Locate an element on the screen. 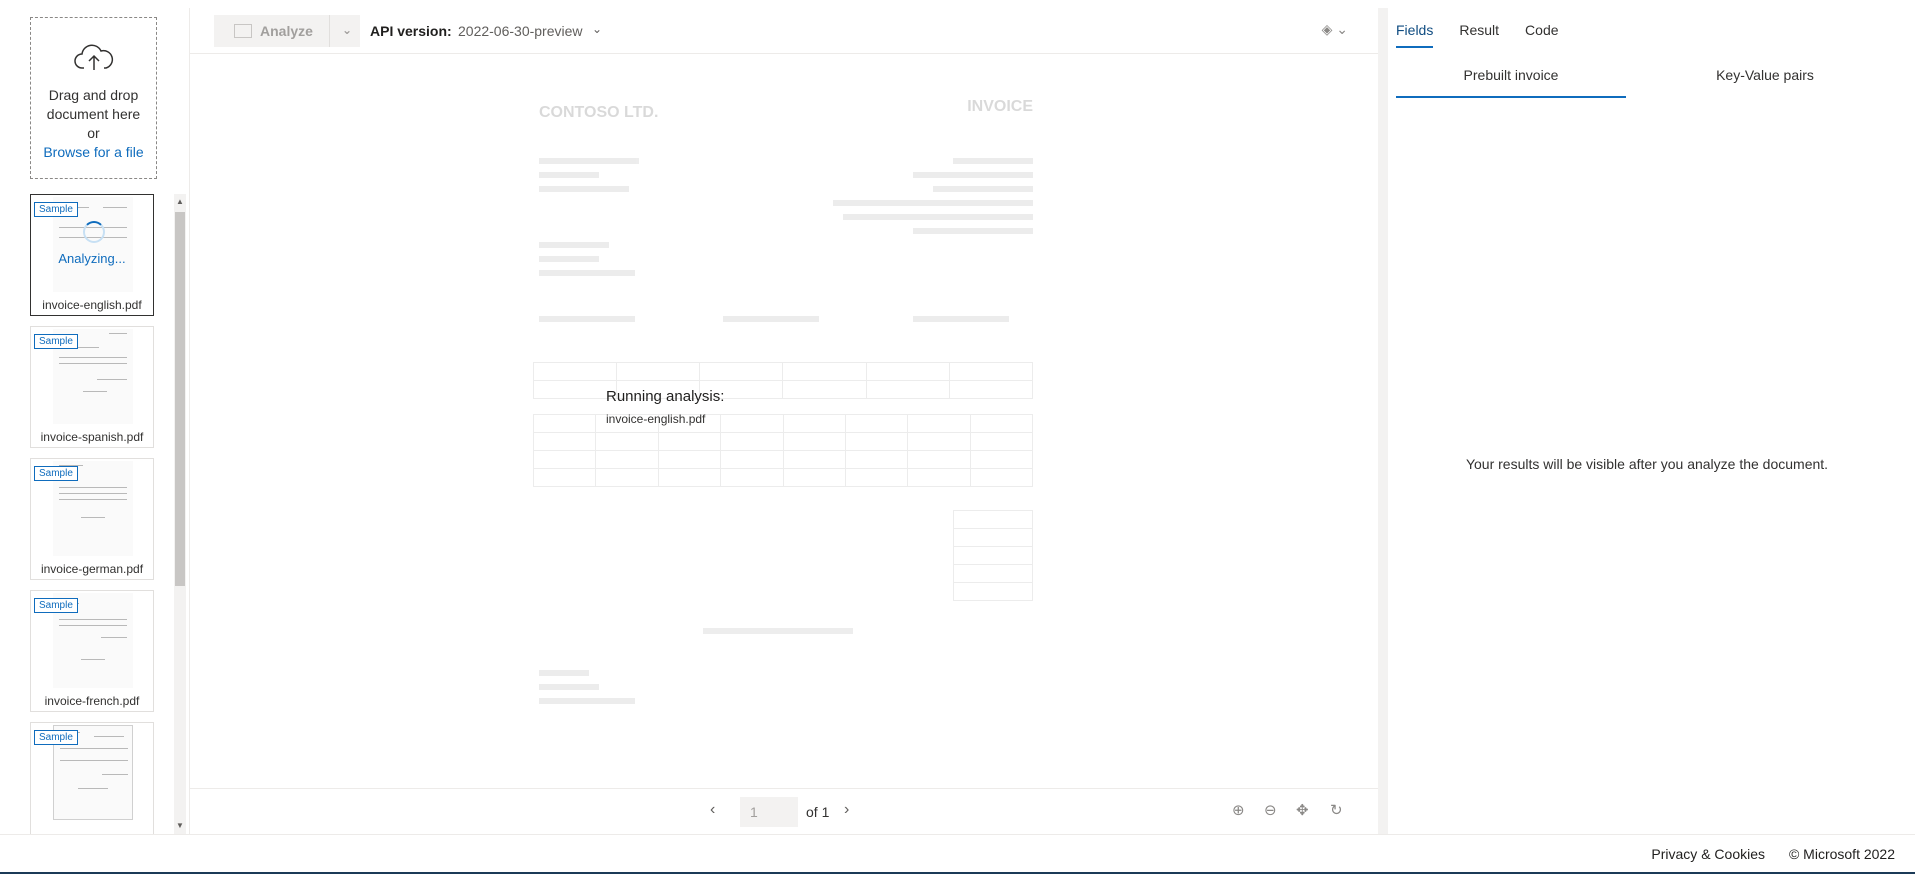 This screenshot has width=1915, height=874. fit-page-icon: ✥ is located at coordinates (1302, 810).